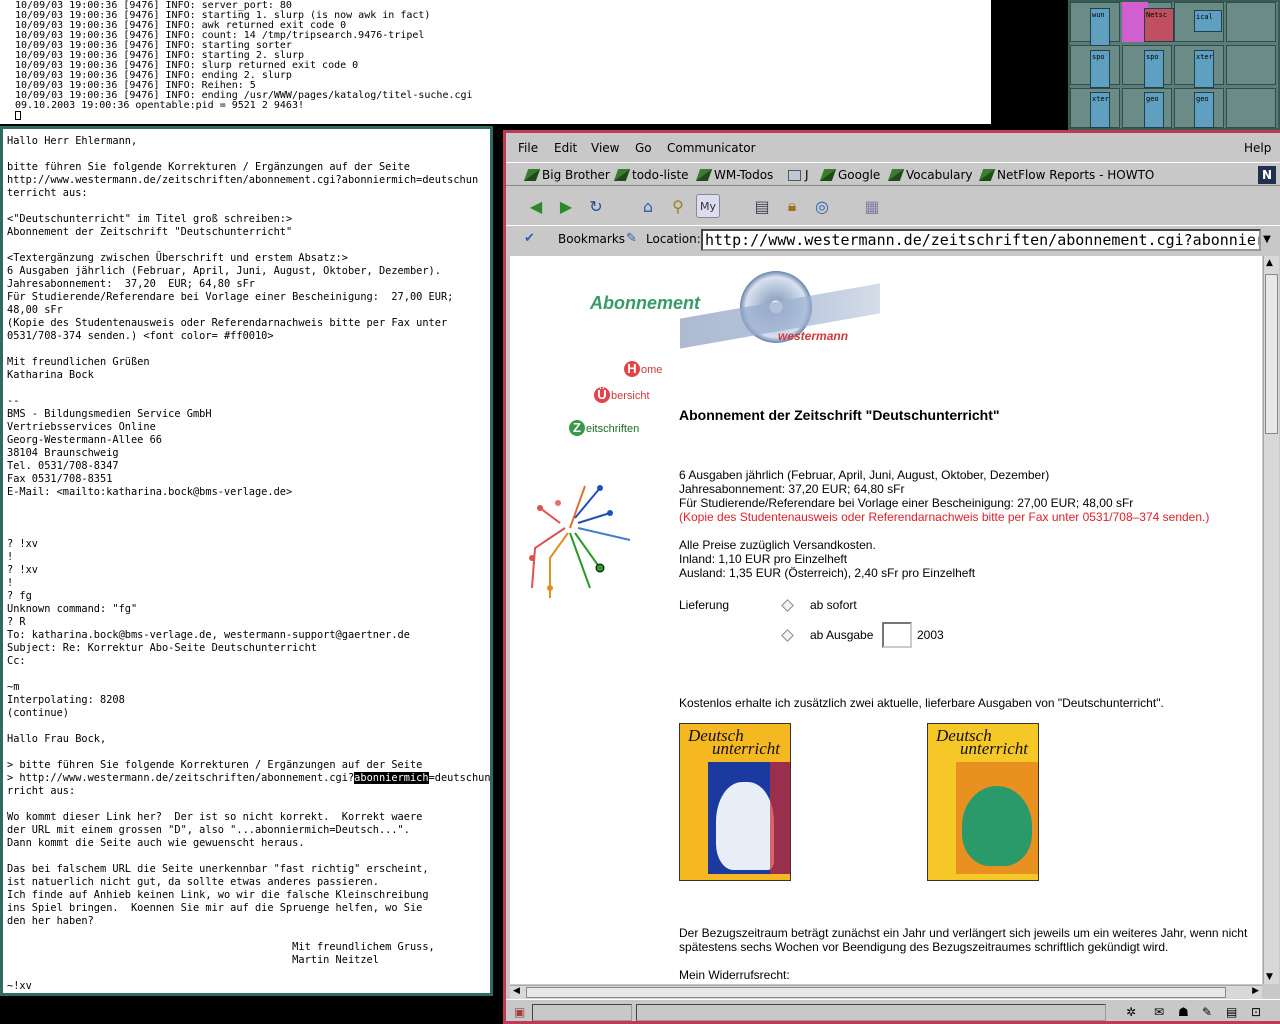 Image resolution: width=1280 pixels, height=1024 pixels. Describe the element at coordinates (849, 175) in the screenshot. I see `bookmark-google: Google` at that location.